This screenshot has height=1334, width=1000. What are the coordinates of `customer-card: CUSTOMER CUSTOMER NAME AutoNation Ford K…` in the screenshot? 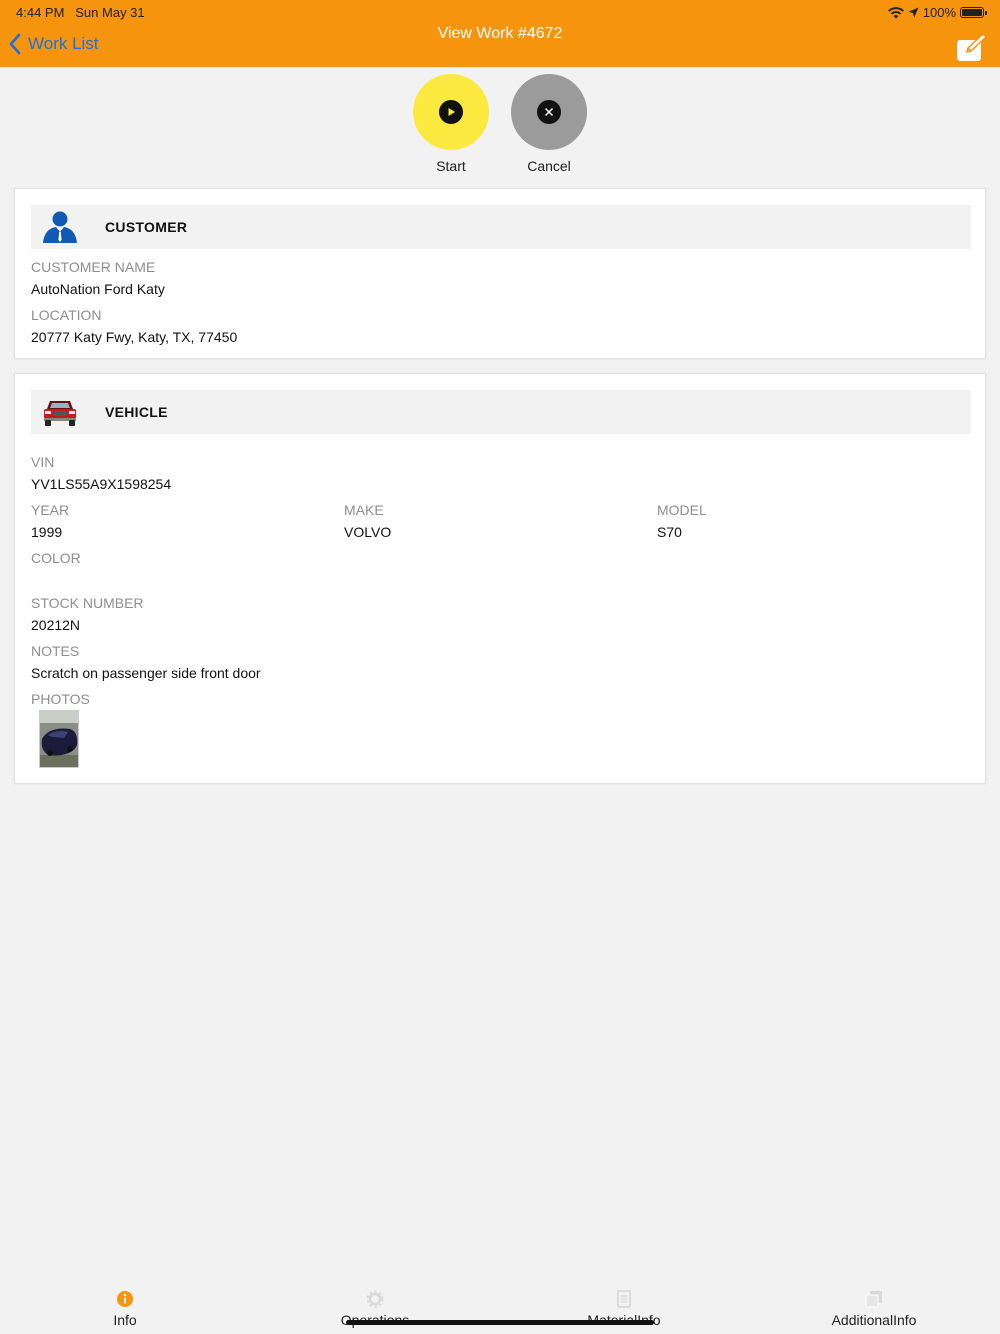 It's located at (500, 273).